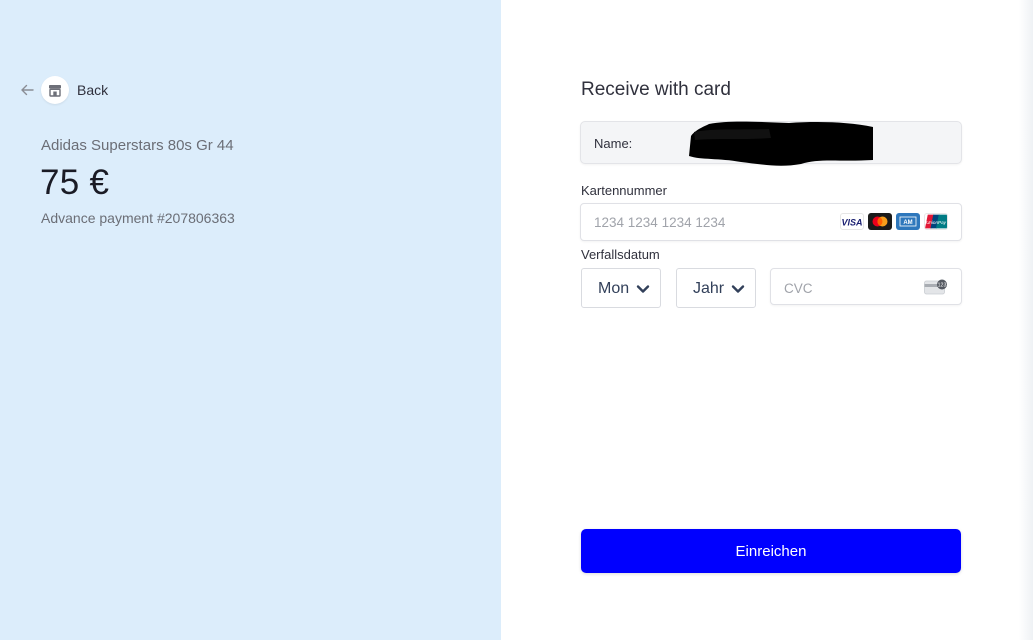 This screenshot has width=1033, height=640. I want to click on panel-edge-shadow, so click(1026, 320).